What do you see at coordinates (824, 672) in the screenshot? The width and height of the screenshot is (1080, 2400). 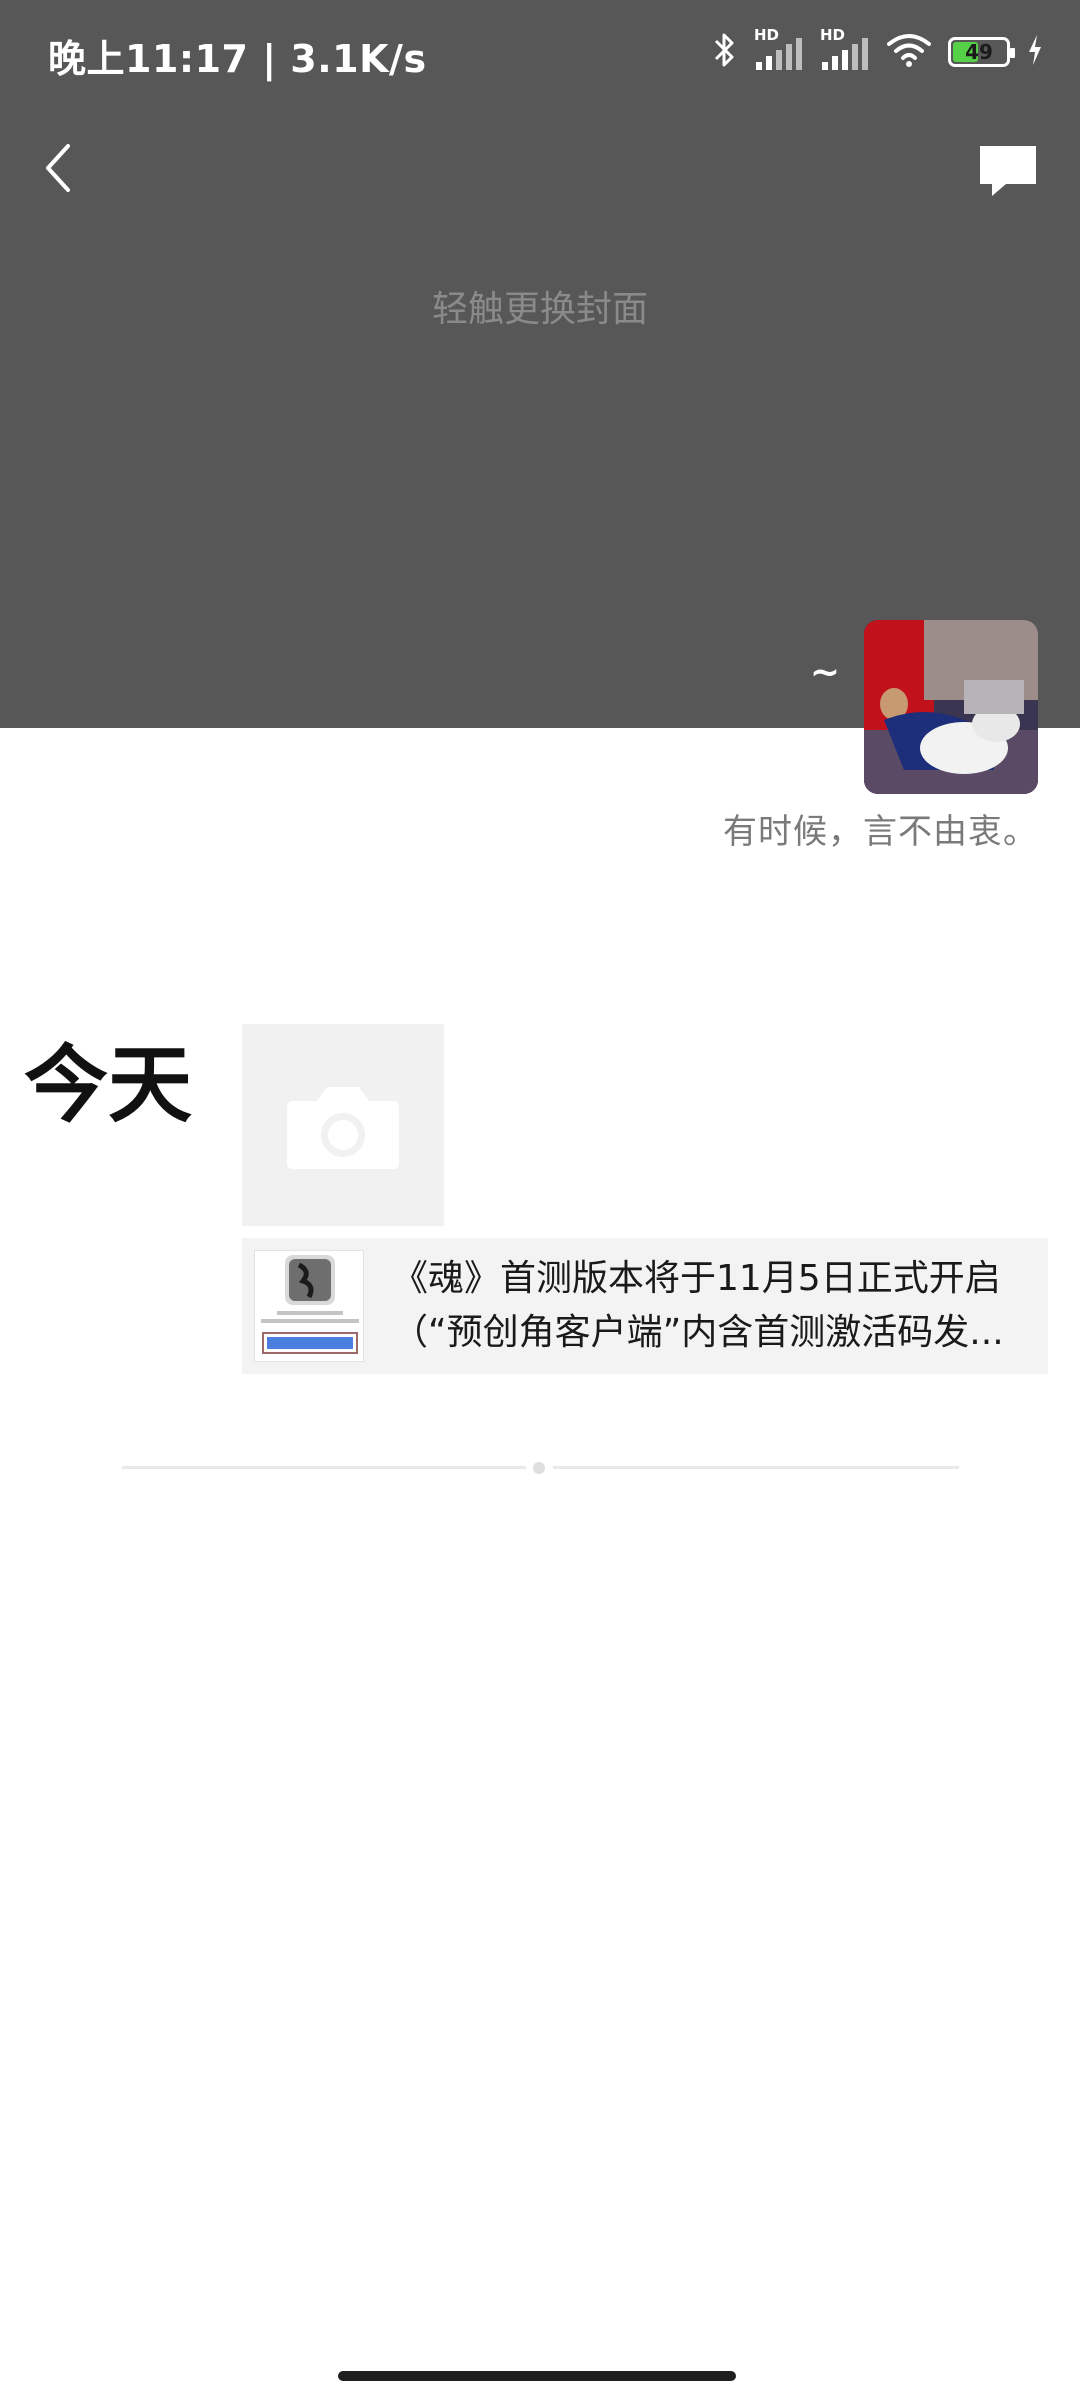 I see `nickname: ~` at bounding box center [824, 672].